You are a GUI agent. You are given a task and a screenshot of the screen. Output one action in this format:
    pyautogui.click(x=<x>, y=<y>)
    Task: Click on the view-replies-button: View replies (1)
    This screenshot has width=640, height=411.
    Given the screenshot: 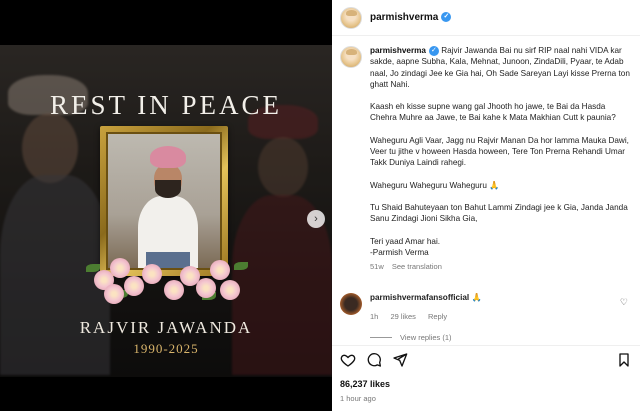 What is the action you would take?
    pyautogui.click(x=411, y=337)
    